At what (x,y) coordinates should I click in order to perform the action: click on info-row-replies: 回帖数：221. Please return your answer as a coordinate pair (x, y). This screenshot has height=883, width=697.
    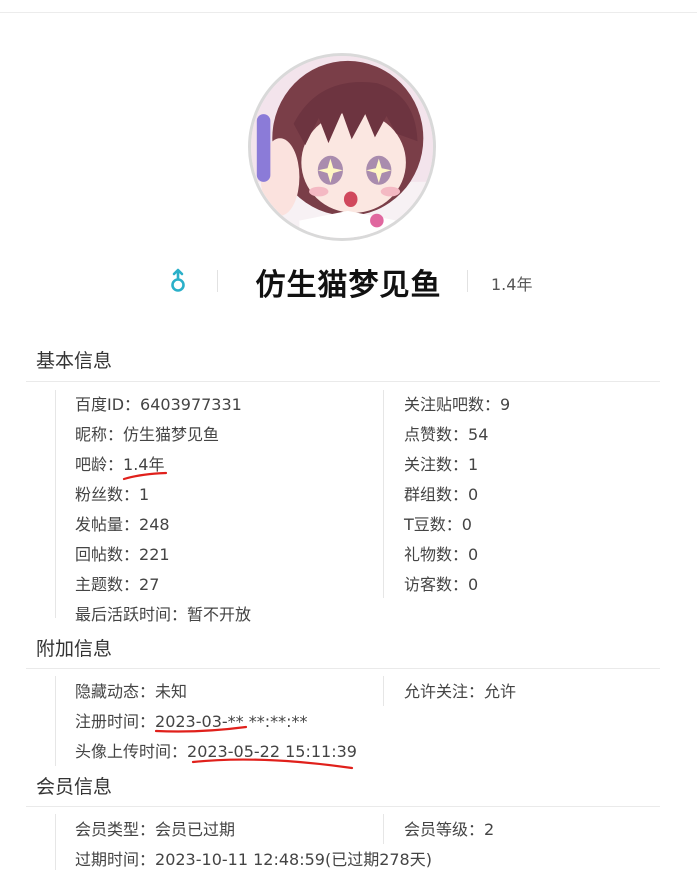
    Looking at the image, I should click on (122, 553).